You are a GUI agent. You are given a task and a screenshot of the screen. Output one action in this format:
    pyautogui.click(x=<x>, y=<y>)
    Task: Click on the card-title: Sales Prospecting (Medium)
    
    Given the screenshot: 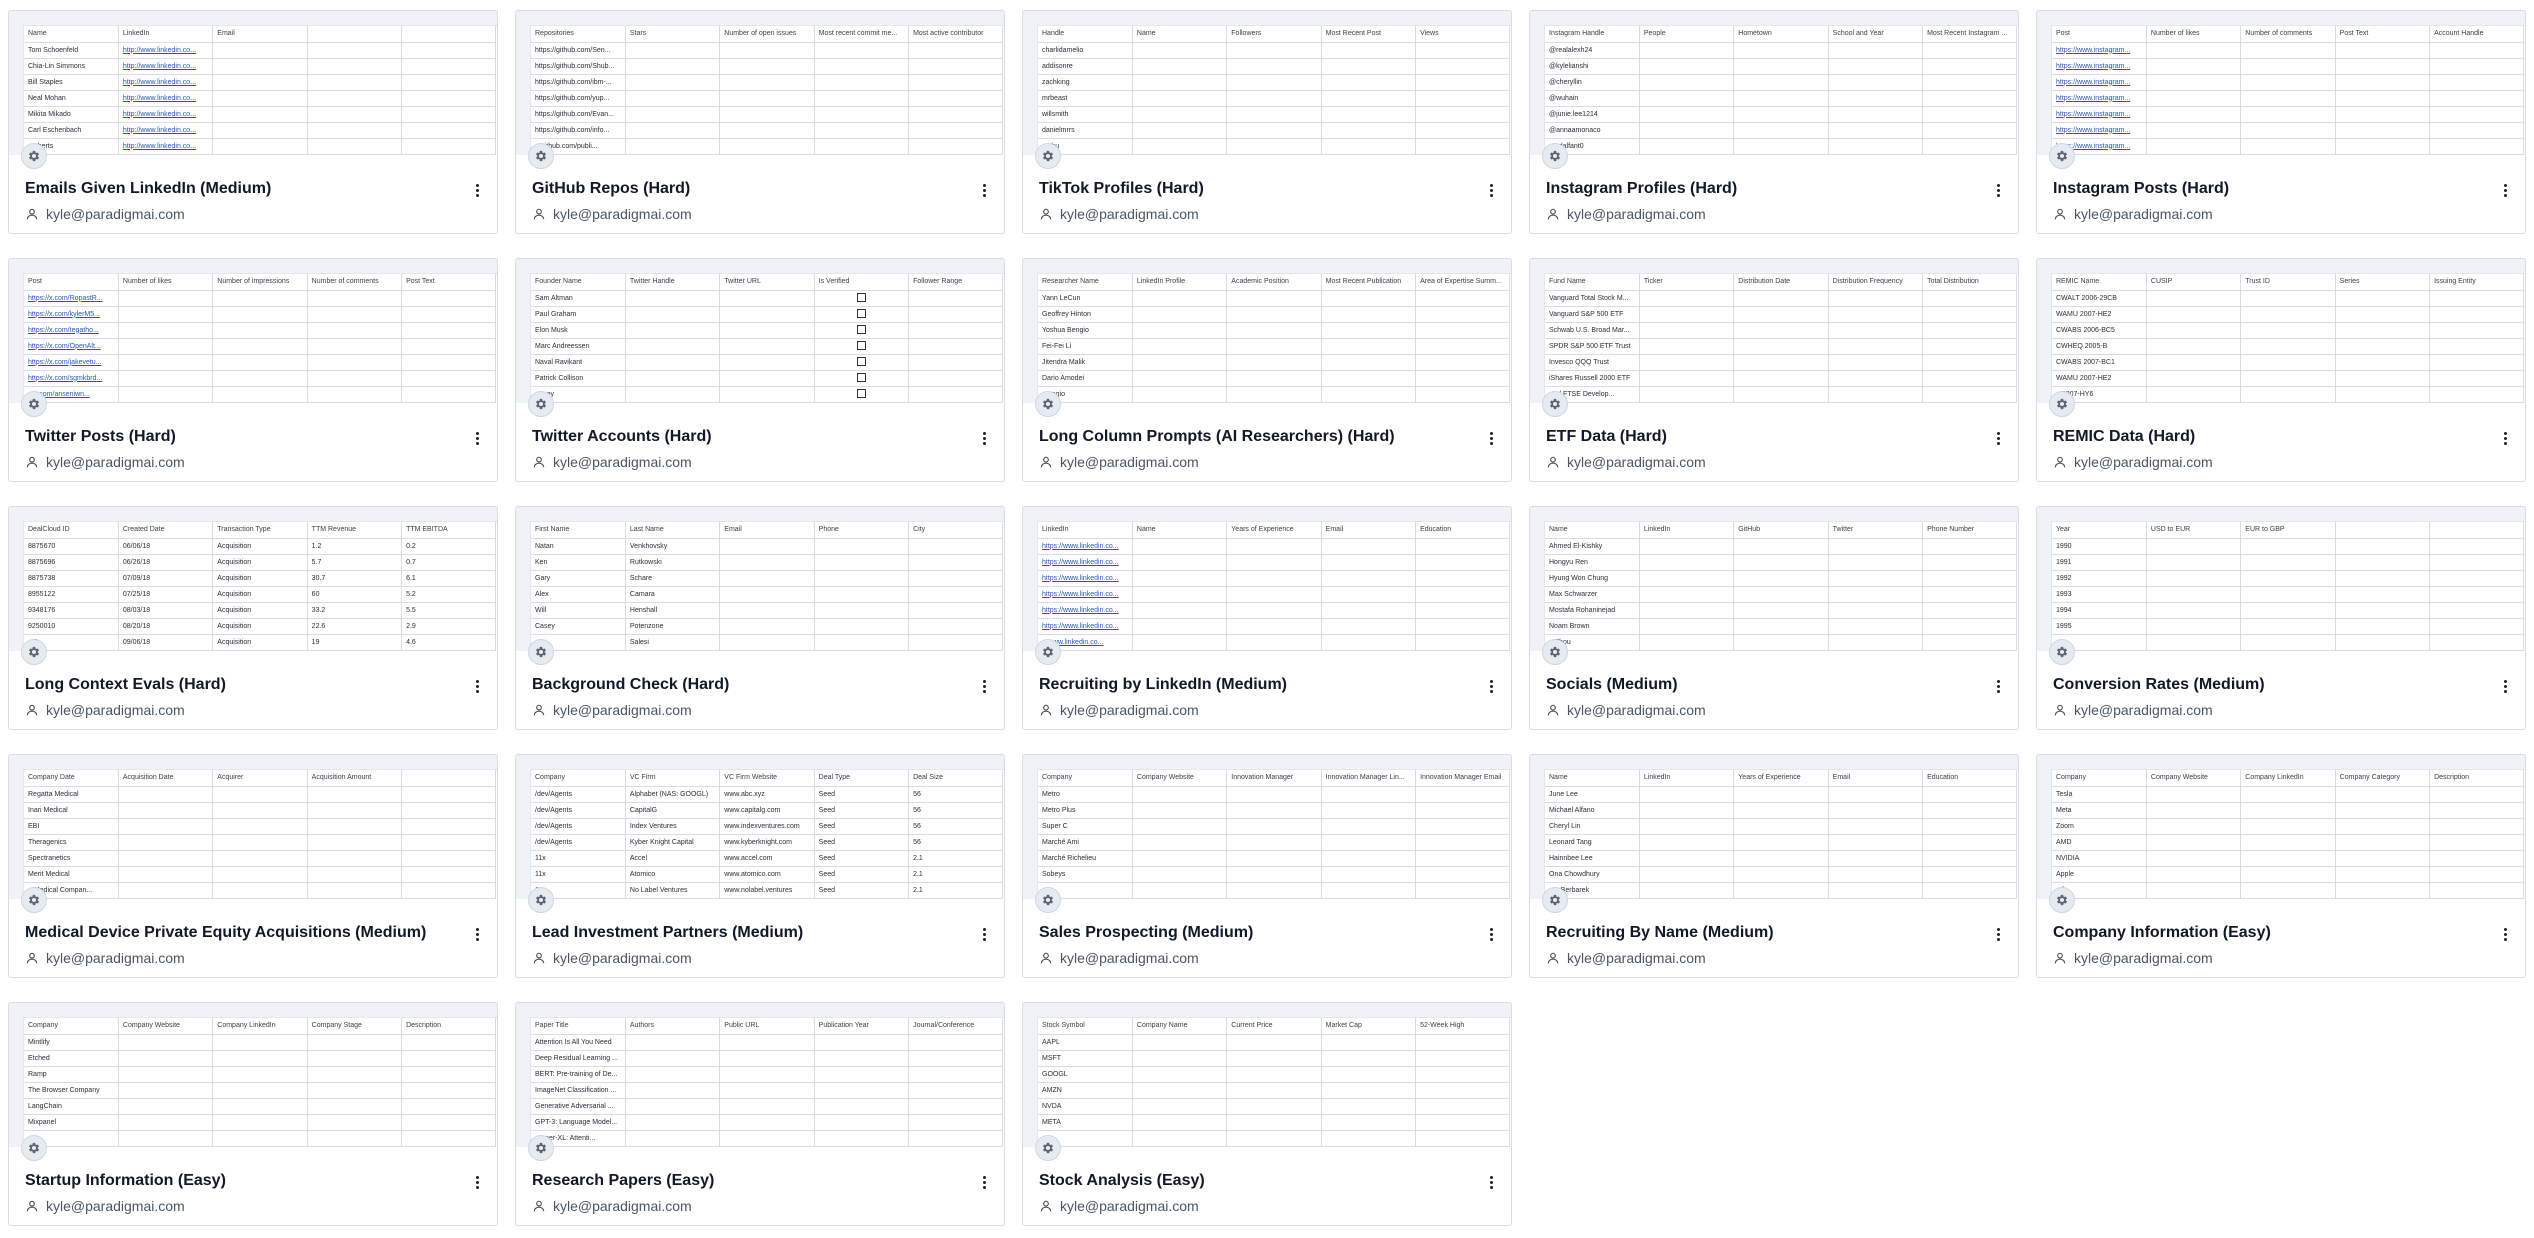 What is the action you would take?
    pyautogui.click(x=1250, y=933)
    